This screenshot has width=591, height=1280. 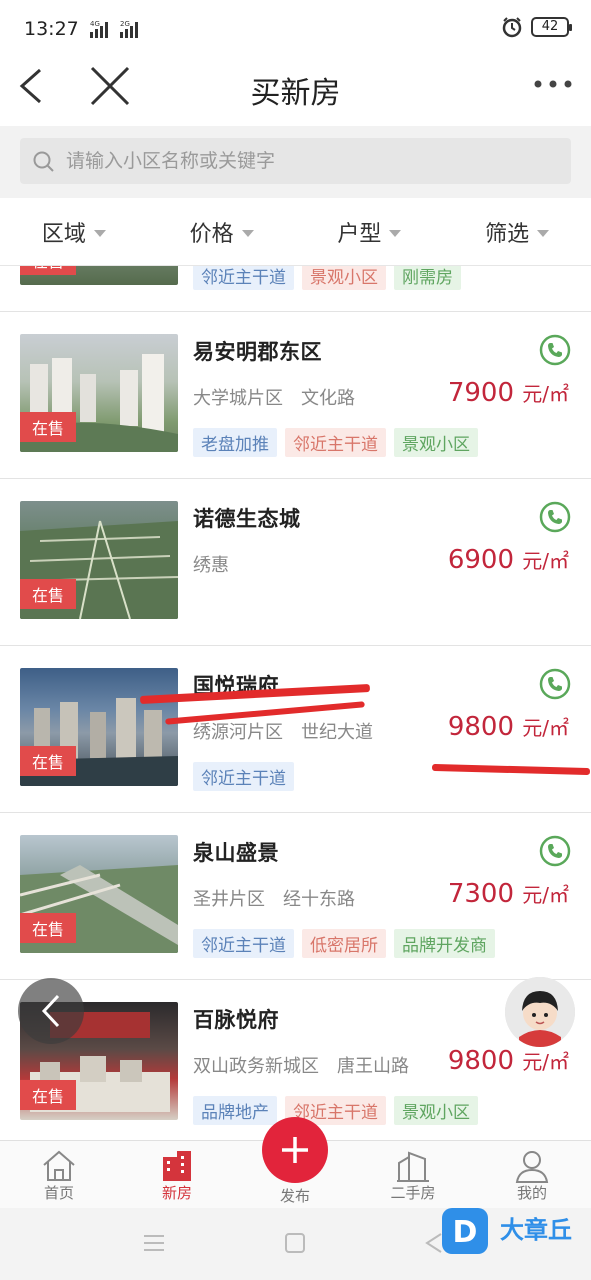 I want to click on property-name: 易安明郡东区, so click(x=257, y=352).